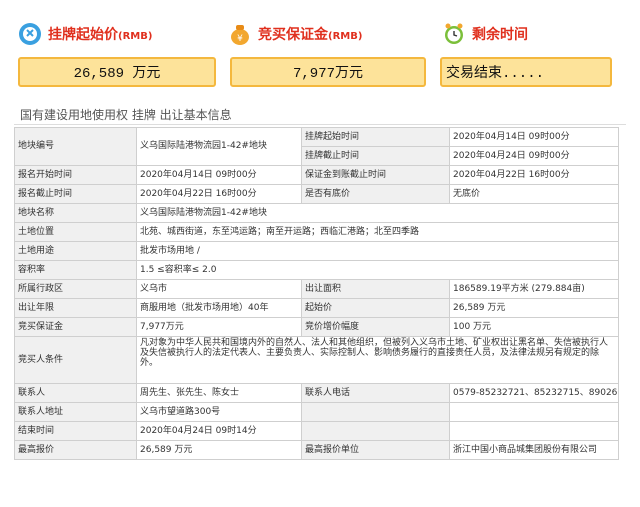 The height and width of the screenshot is (507, 640). What do you see at coordinates (75, 412) in the screenshot?
I see `contact-address-key: 联系人地址` at bounding box center [75, 412].